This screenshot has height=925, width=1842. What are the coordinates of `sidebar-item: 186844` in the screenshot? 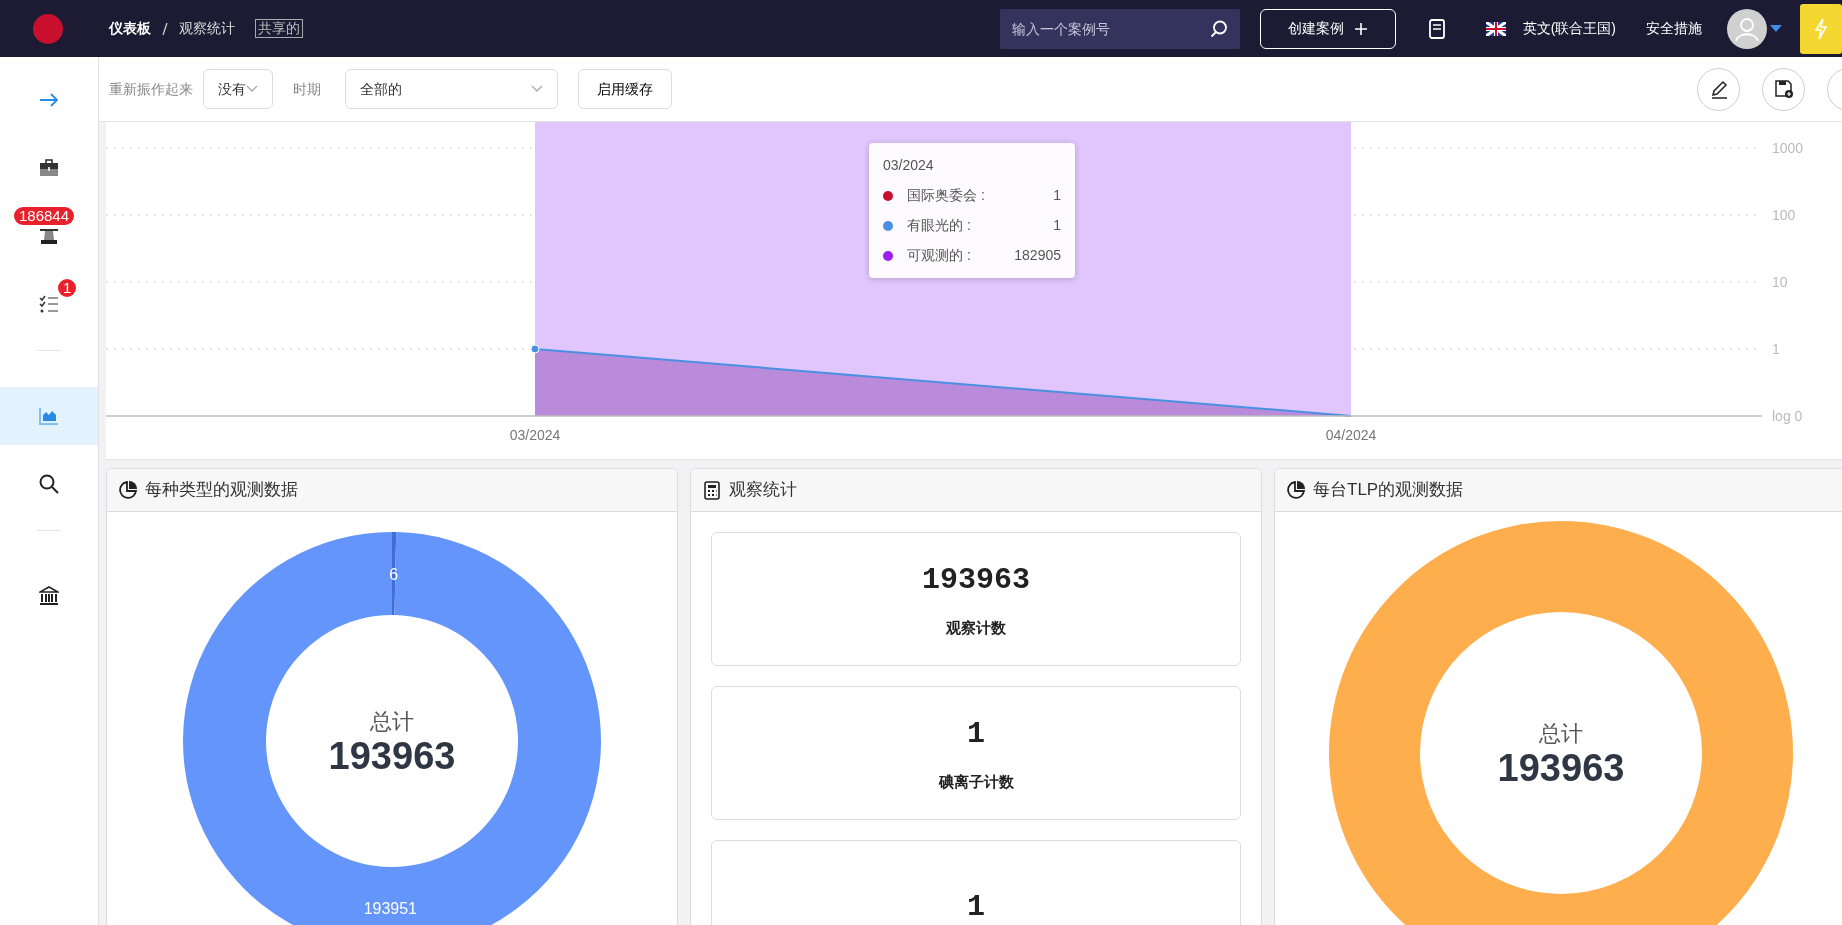 It's located at (49, 236).